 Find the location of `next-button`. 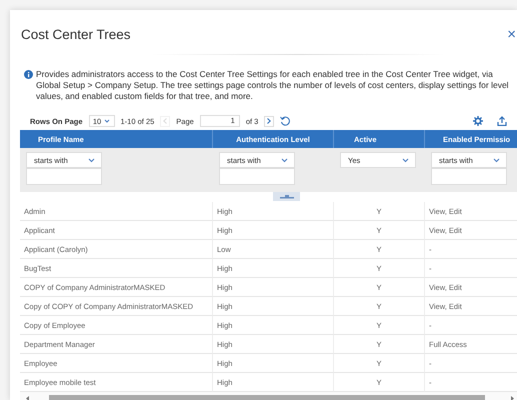

next-button is located at coordinates (269, 121).